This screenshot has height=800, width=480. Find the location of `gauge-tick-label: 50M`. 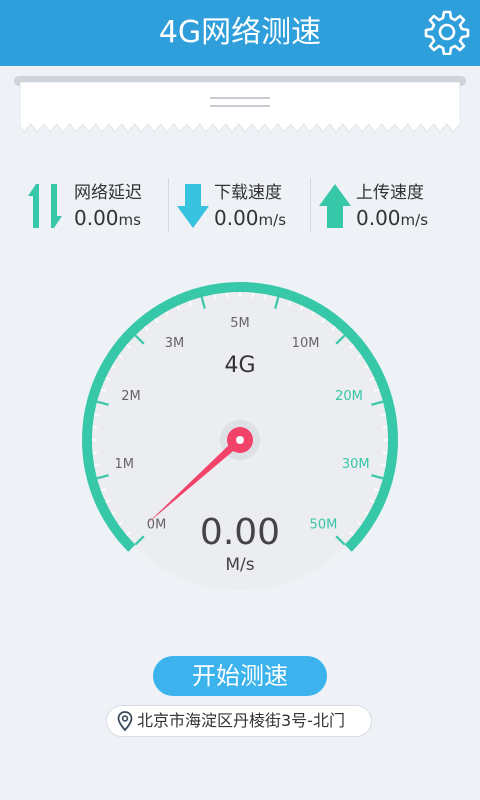

gauge-tick-label: 50M is located at coordinates (324, 524).